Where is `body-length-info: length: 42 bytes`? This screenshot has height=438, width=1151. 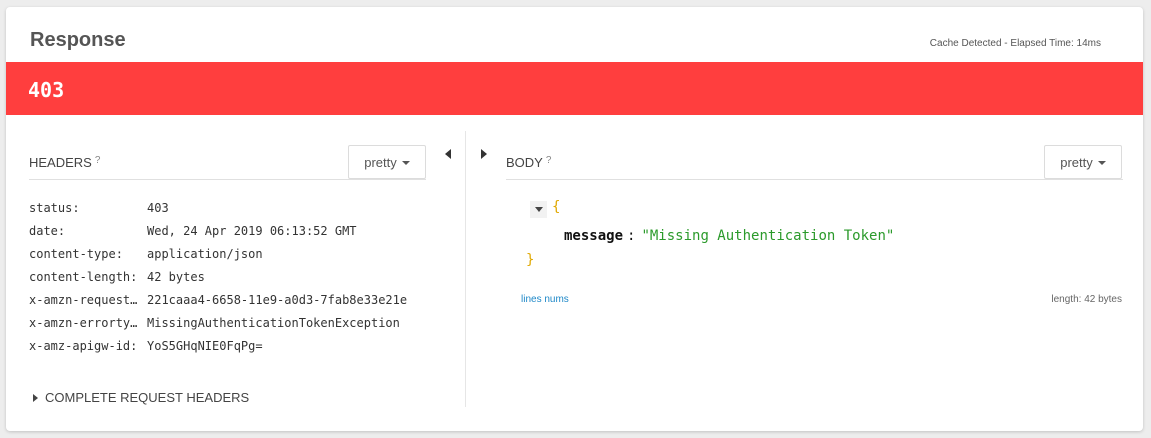
body-length-info: length: 42 bytes is located at coordinates (1086, 299).